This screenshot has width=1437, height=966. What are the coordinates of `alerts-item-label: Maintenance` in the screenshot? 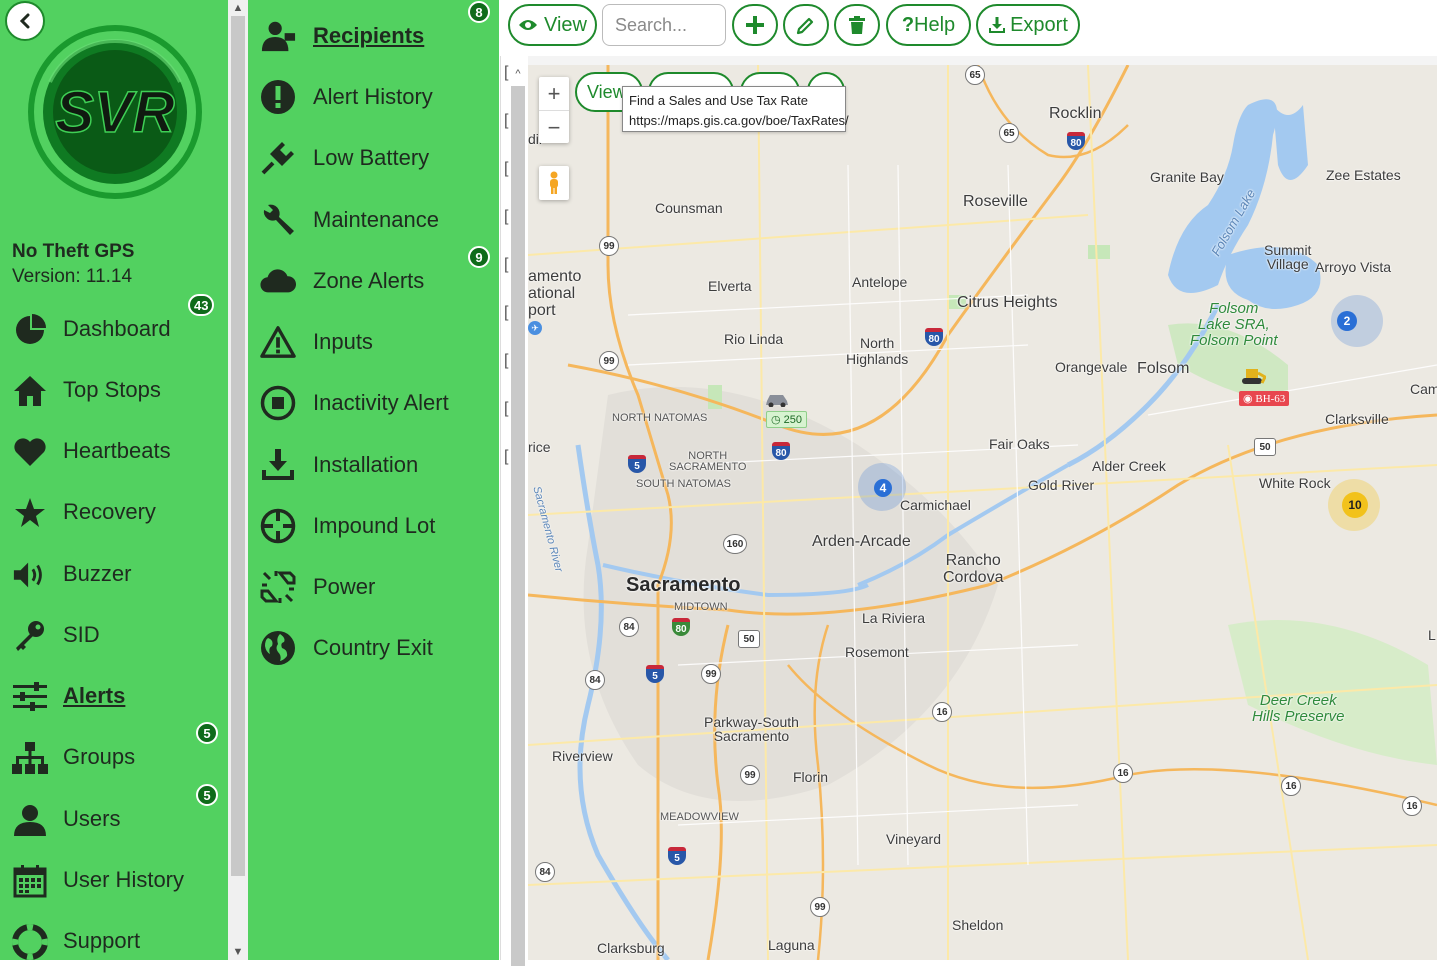 It's located at (376, 219).